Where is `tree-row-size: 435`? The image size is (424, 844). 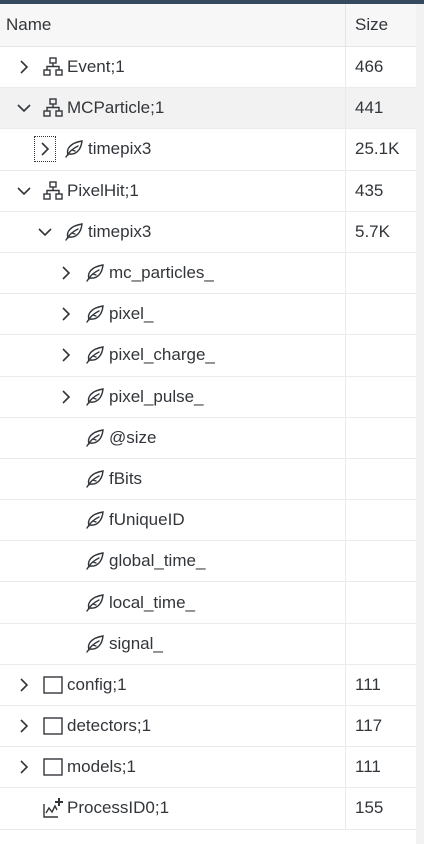 tree-row-size: 435 is located at coordinates (369, 190).